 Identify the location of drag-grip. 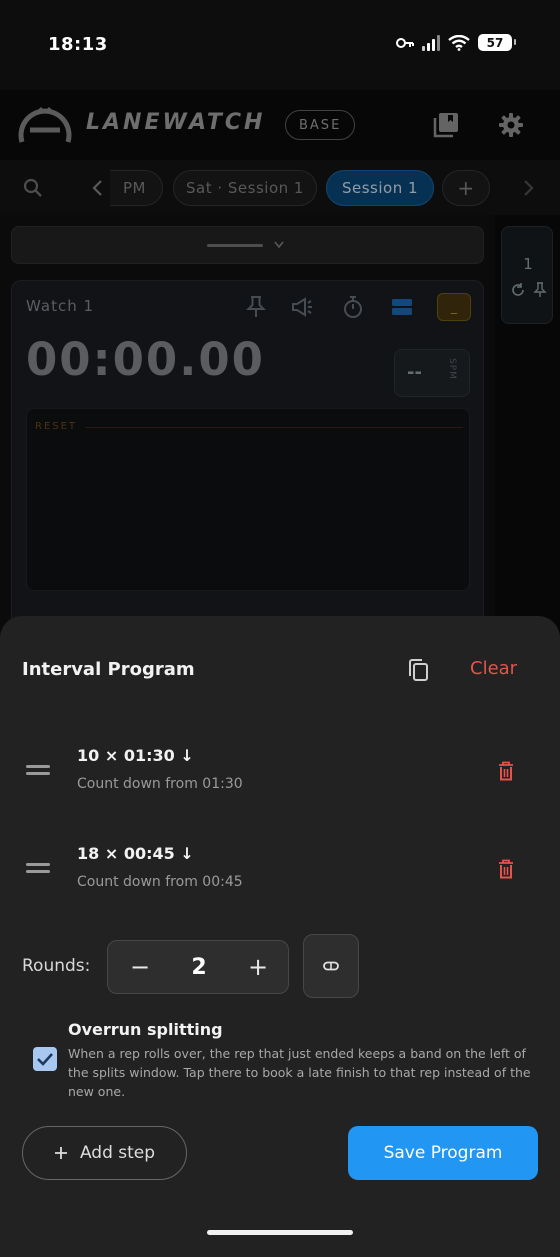
(235, 245).